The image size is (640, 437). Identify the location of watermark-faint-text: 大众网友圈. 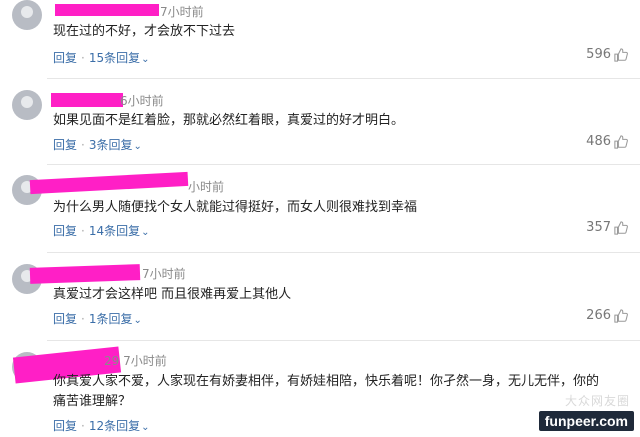
(597, 401).